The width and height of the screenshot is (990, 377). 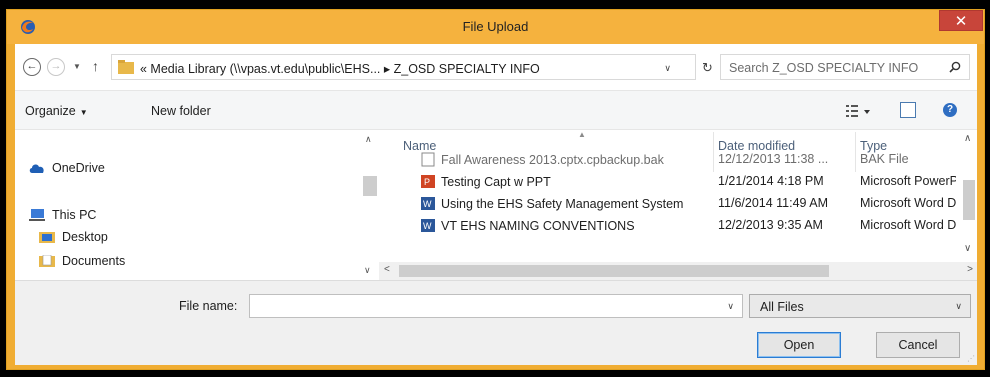 I want to click on file-type-value: All Files, so click(x=782, y=307).